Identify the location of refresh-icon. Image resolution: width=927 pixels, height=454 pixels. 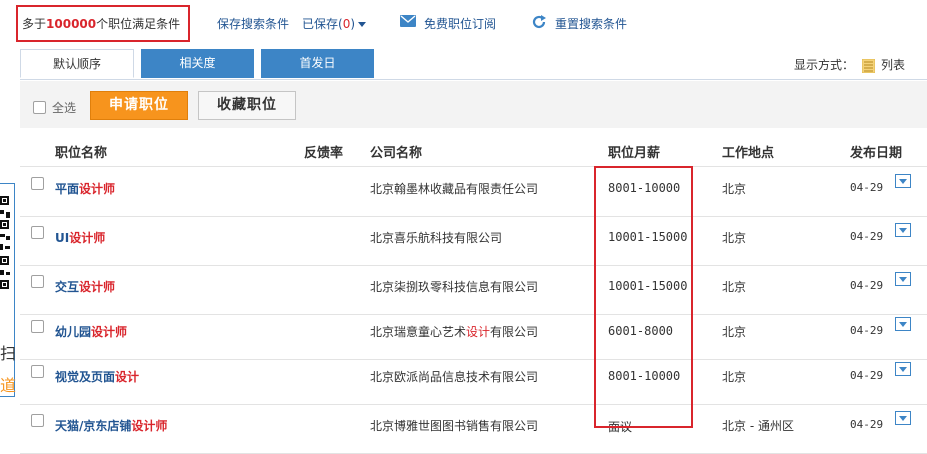
(539, 22).